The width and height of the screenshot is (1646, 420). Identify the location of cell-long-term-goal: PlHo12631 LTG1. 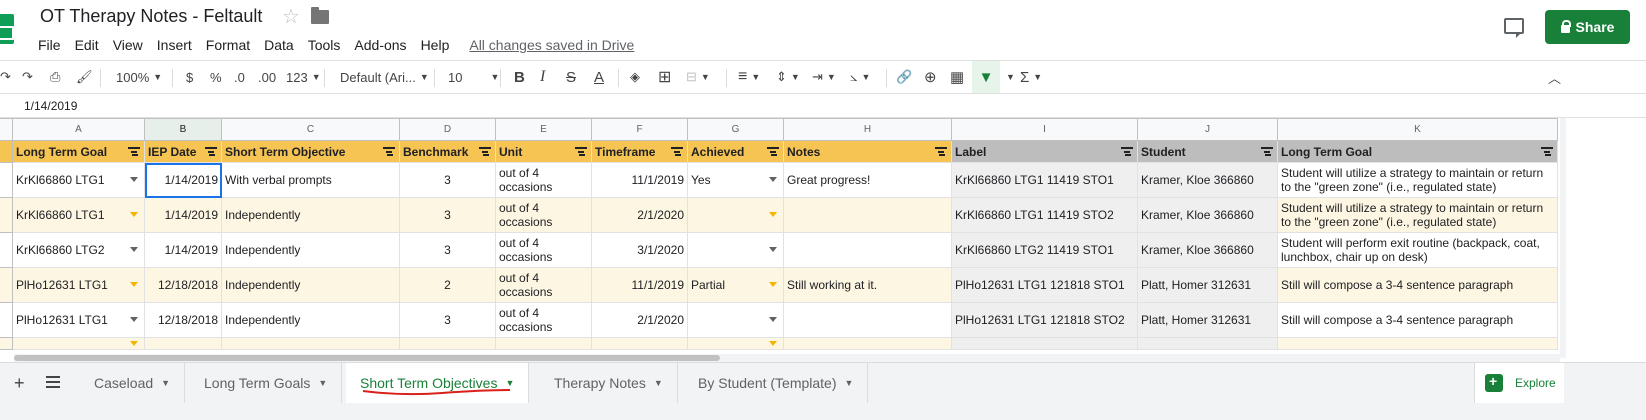
(78, 320).